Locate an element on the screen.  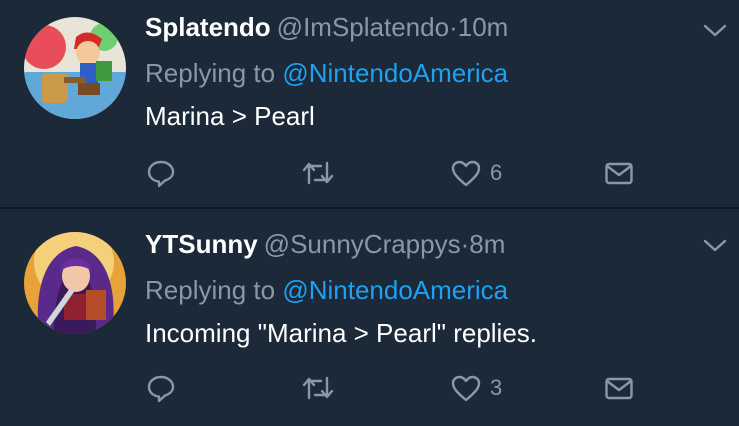
tweet-actions: 6 is located at coordinates (395, 173).